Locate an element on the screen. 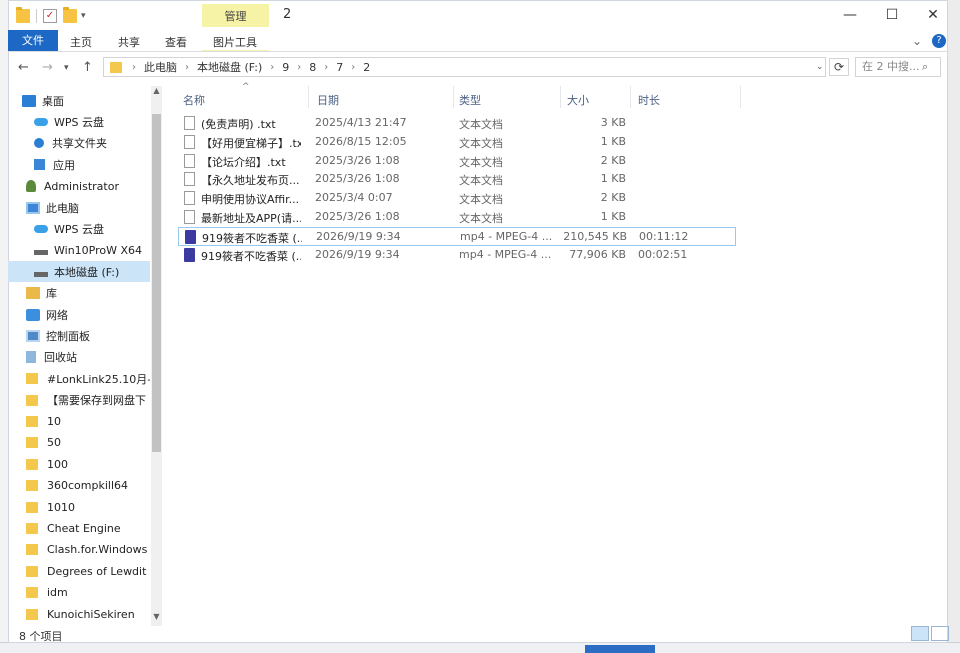 The height and width of the screenshot is (653, 960). file-row: (免责声明) .txt 2025/4/13 21:47 文本文档 3 KB is located at coordinates (457, 123).